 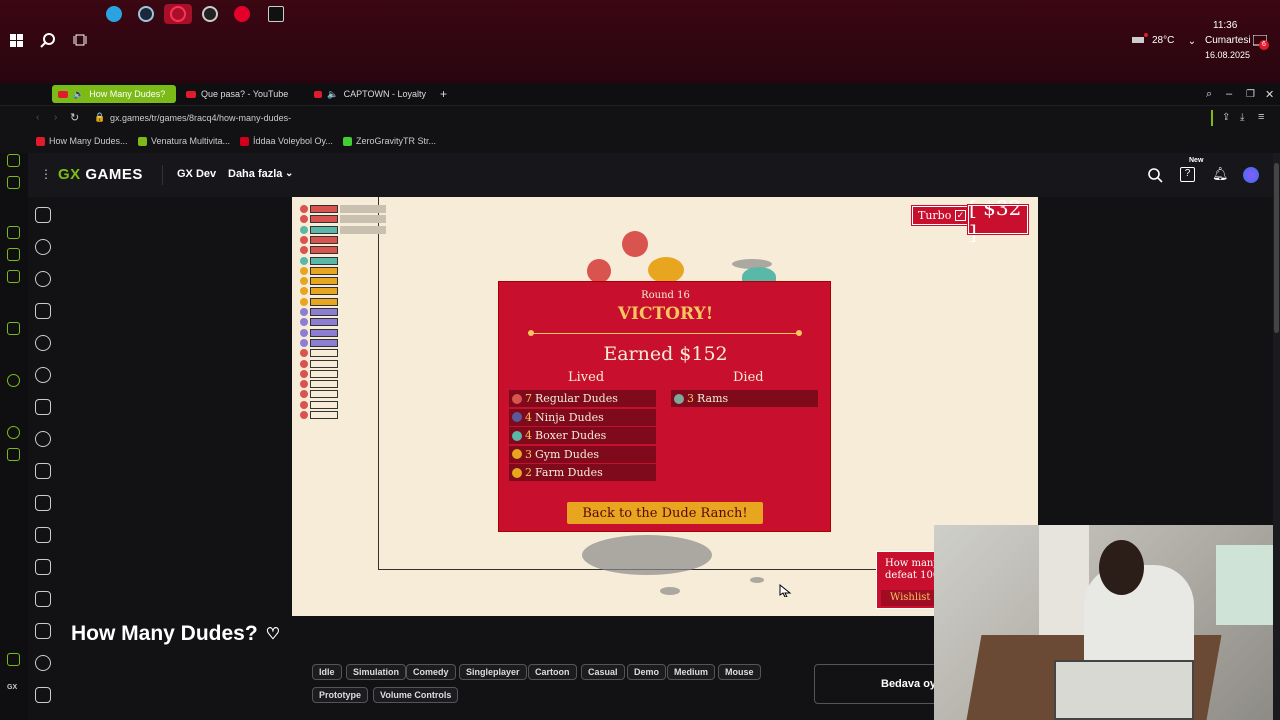 I want to click on opera-gx-icon, so click(x=178, y=14).